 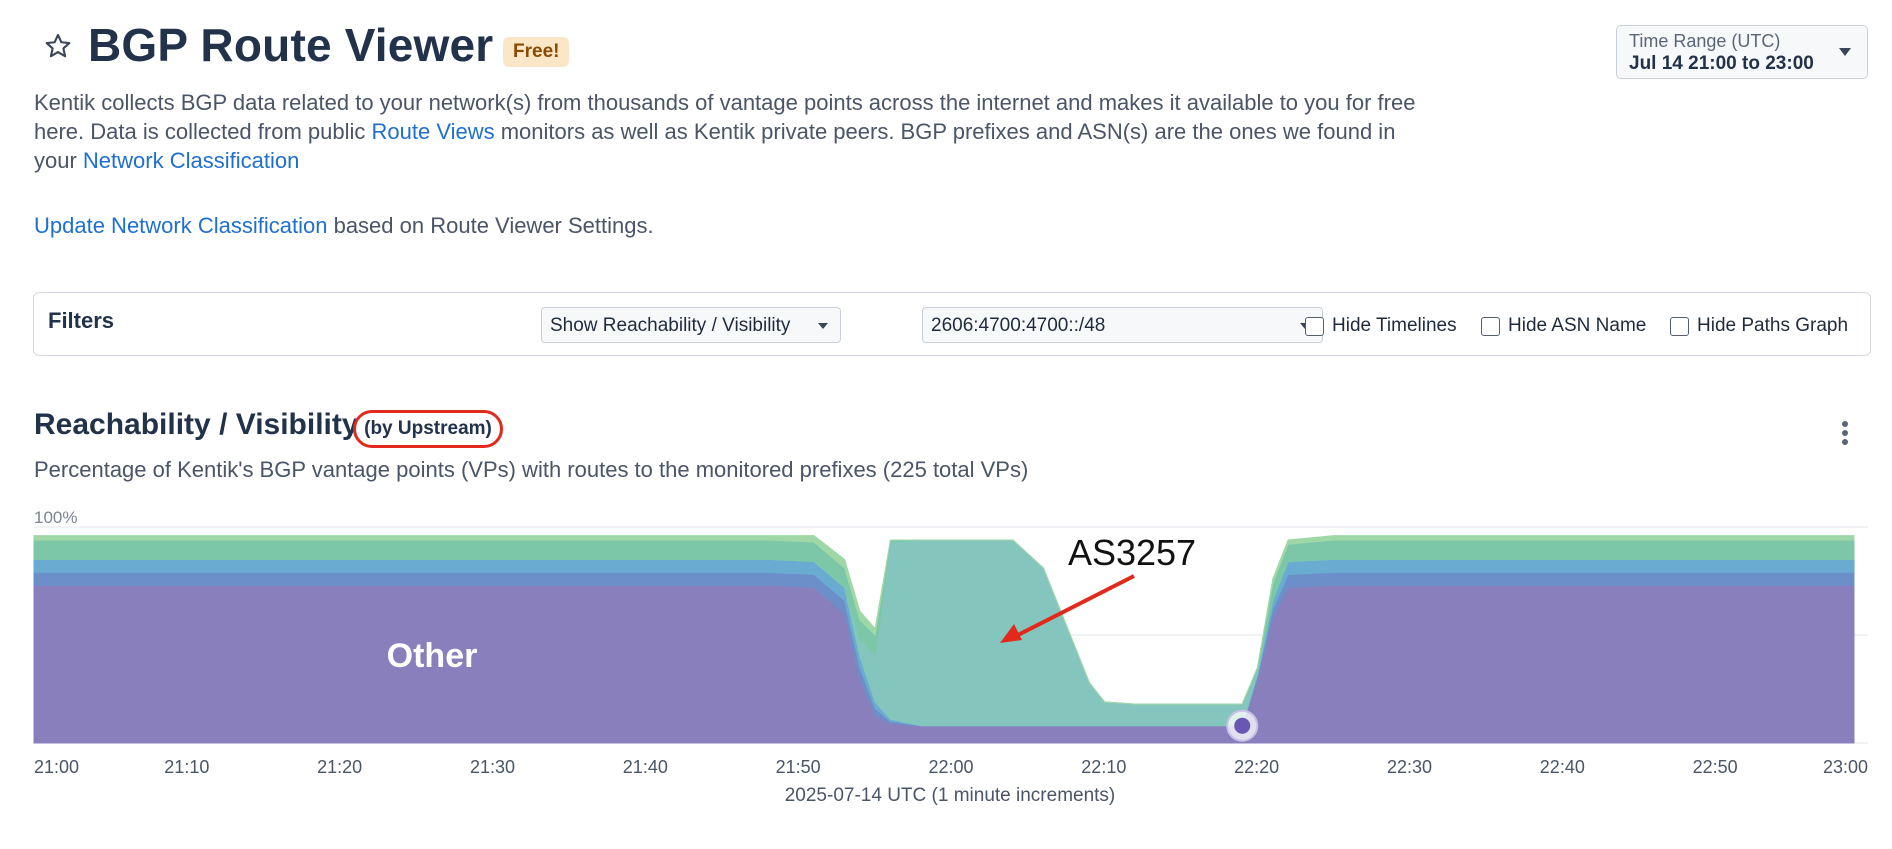 What do you see at coordinates (433, 131) in the screenshot?
I see `route-views-link: Route Views` at bounding box center [433, 131].